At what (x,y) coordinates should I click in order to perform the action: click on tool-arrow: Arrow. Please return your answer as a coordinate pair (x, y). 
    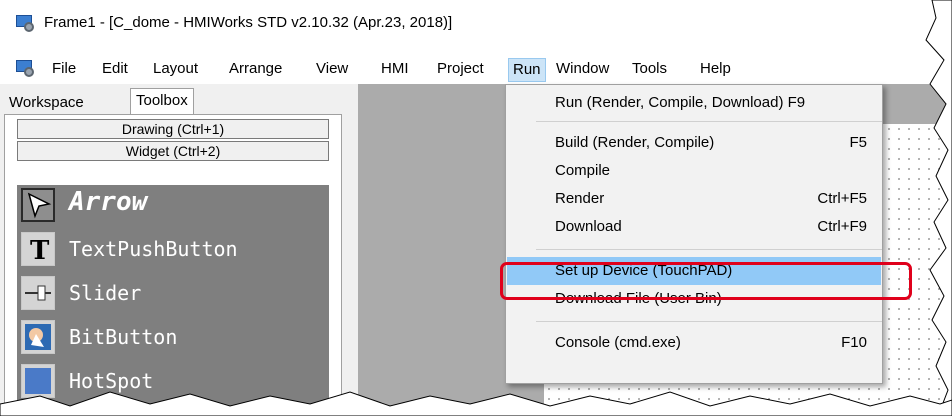
    Looking at the image, I should click on (173, 205).